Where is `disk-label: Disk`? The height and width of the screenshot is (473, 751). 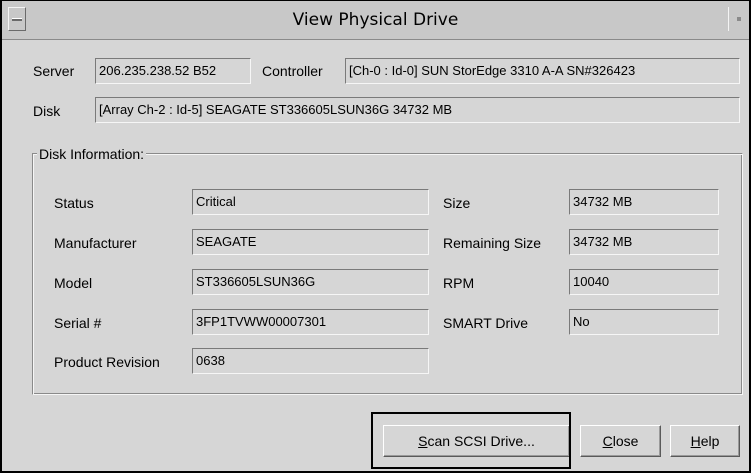 disk-label: Disk is located at coordinates (47, 111).